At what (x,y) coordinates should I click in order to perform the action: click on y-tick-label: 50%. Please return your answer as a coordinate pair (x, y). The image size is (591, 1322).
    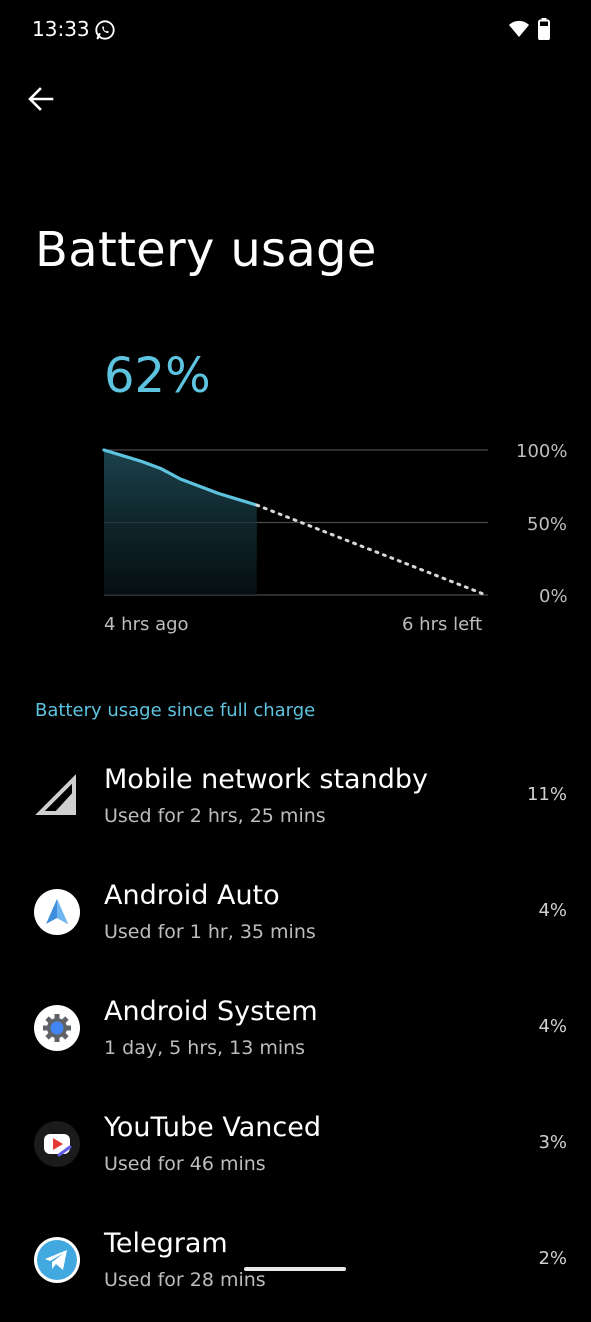
    Looking at the image, I should click on (547, 524).